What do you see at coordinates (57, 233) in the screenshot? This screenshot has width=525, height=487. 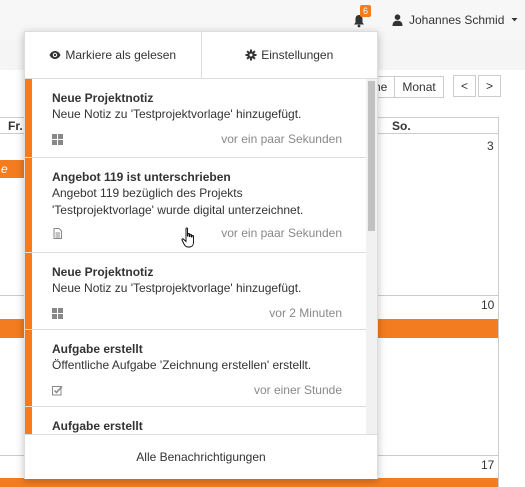 I see `document-icon` at bounding box center [57, 233].